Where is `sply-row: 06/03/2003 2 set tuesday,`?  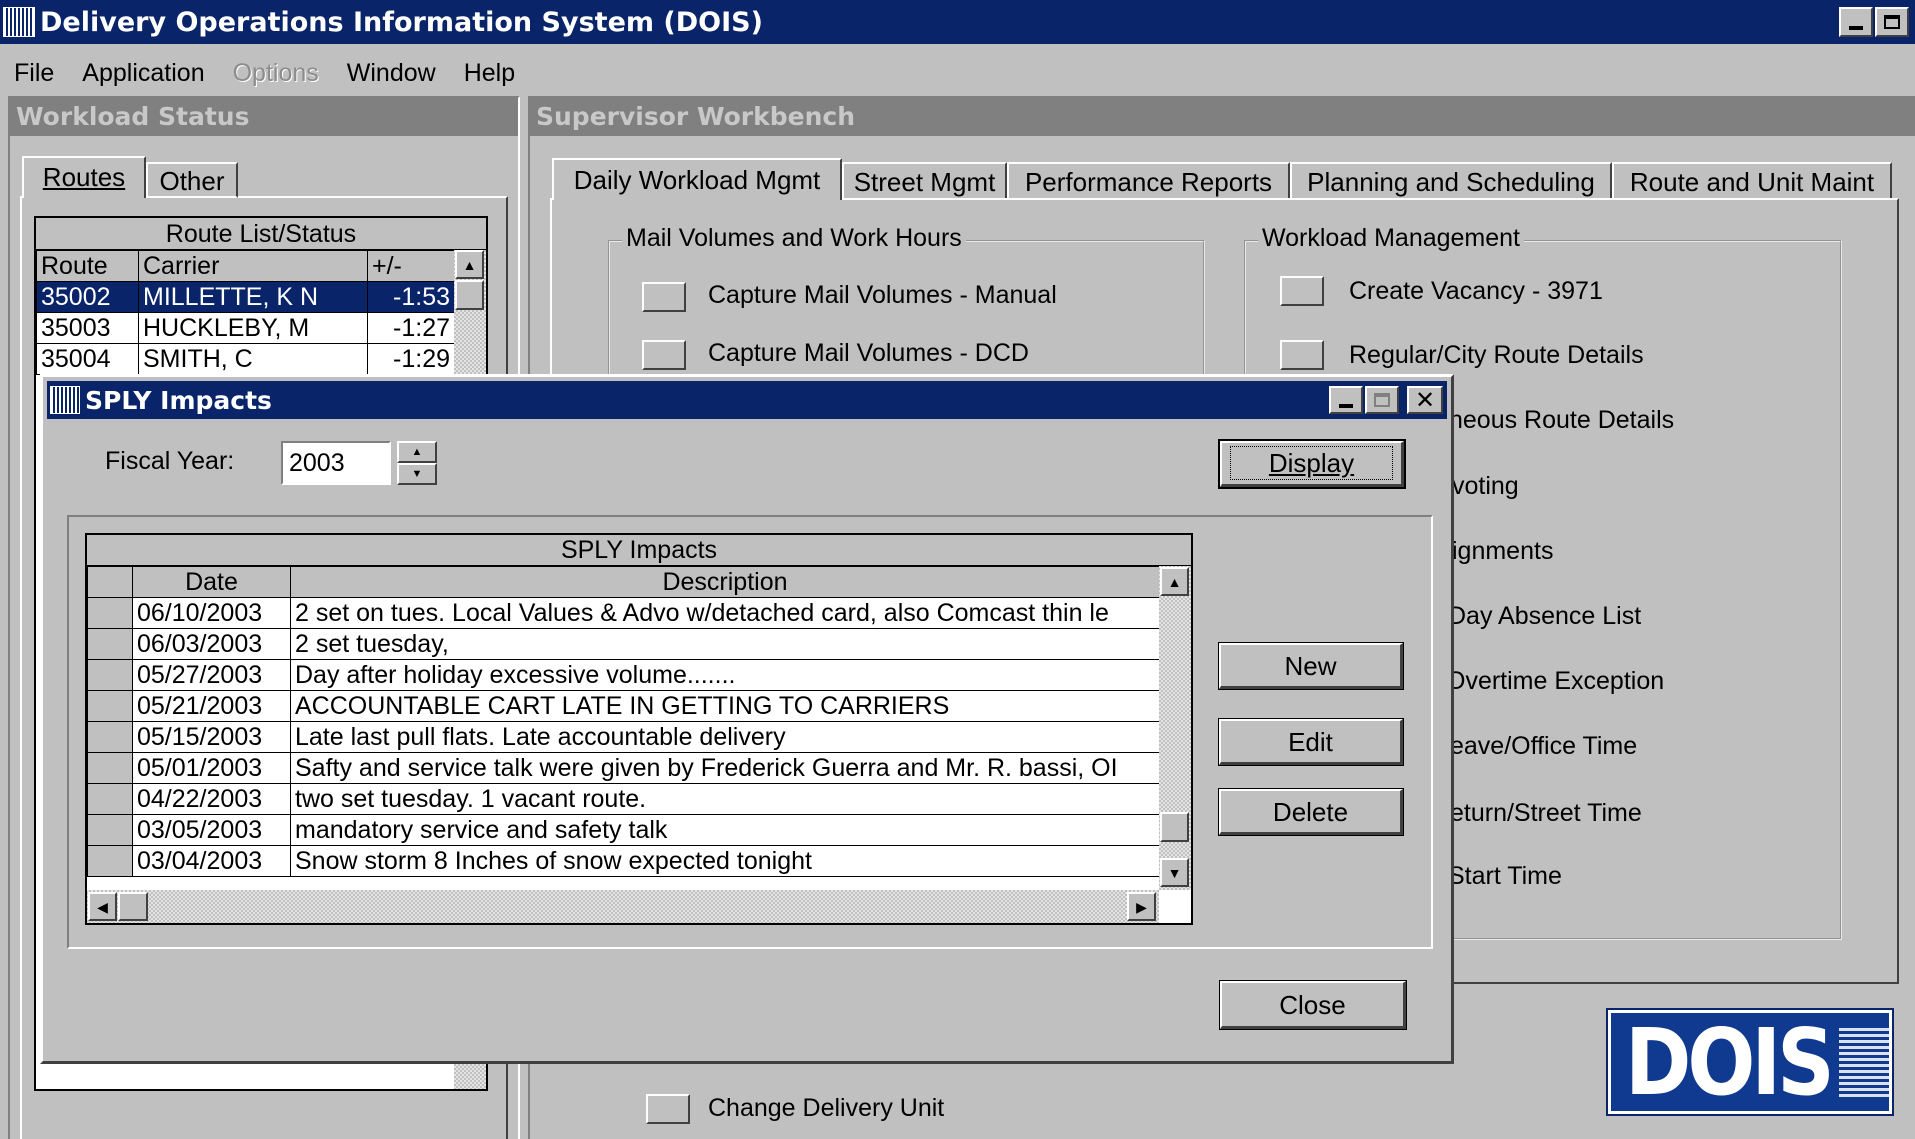
sply-row: 06/03/2003 2 set tuesday, is located at coordinates (623, 644).